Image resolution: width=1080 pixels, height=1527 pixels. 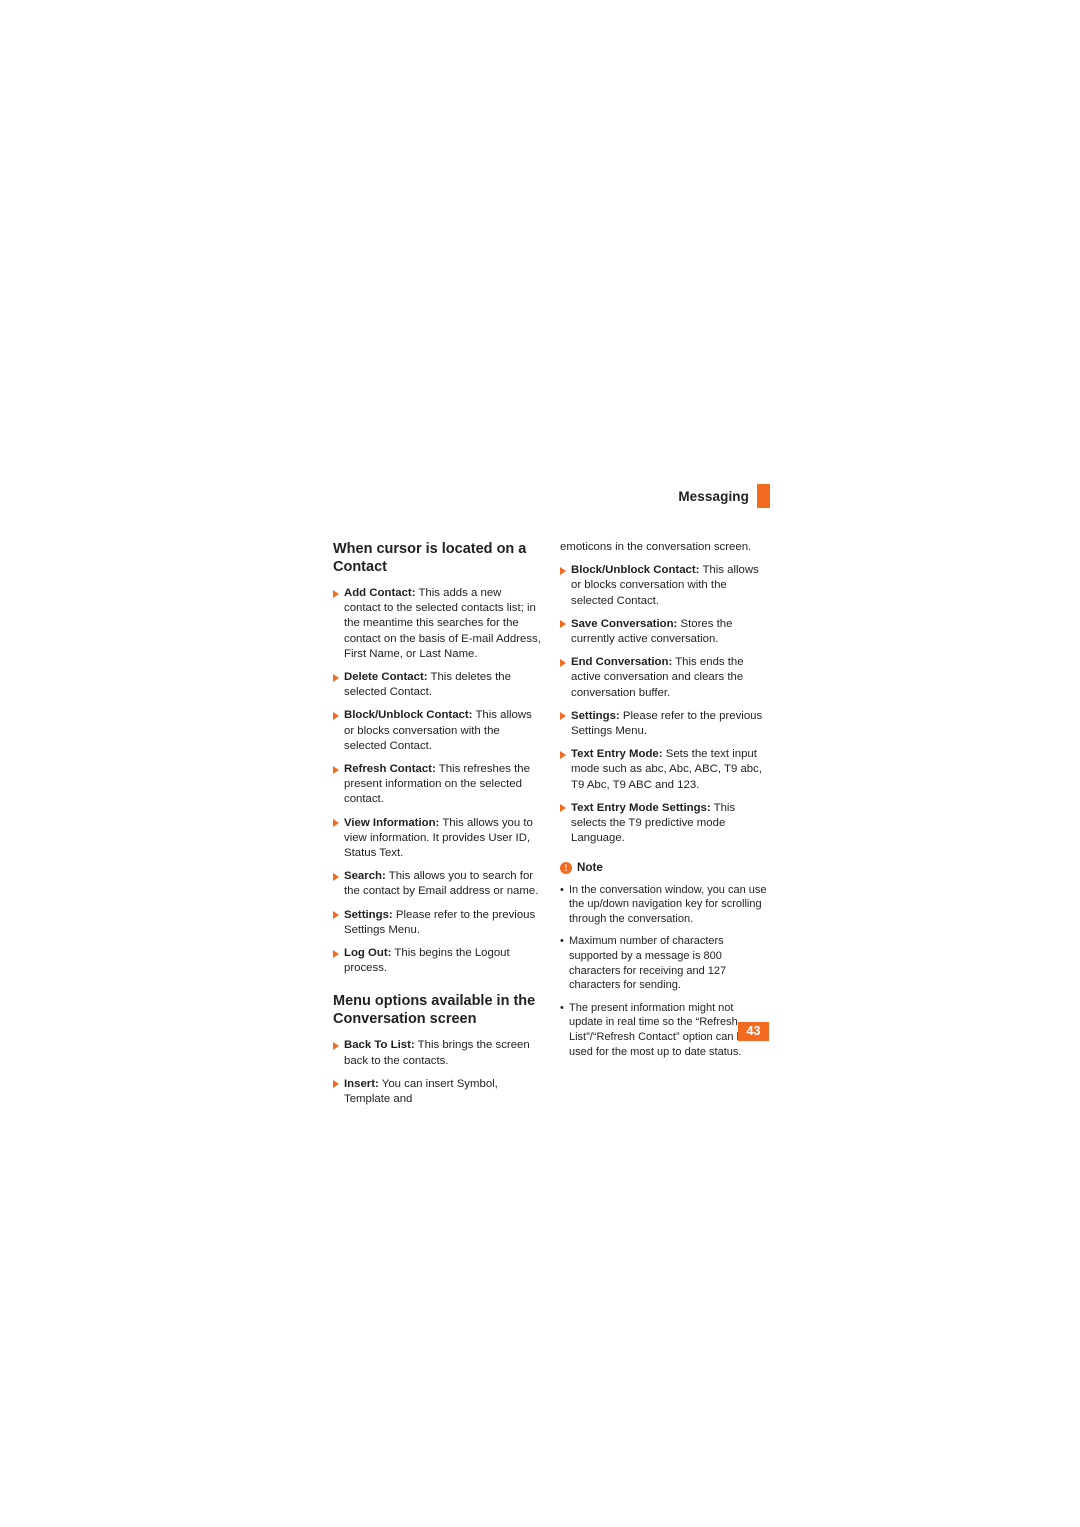 I want to click on list-item-term: Text Entry Mode:, so click(x=617, y=754).